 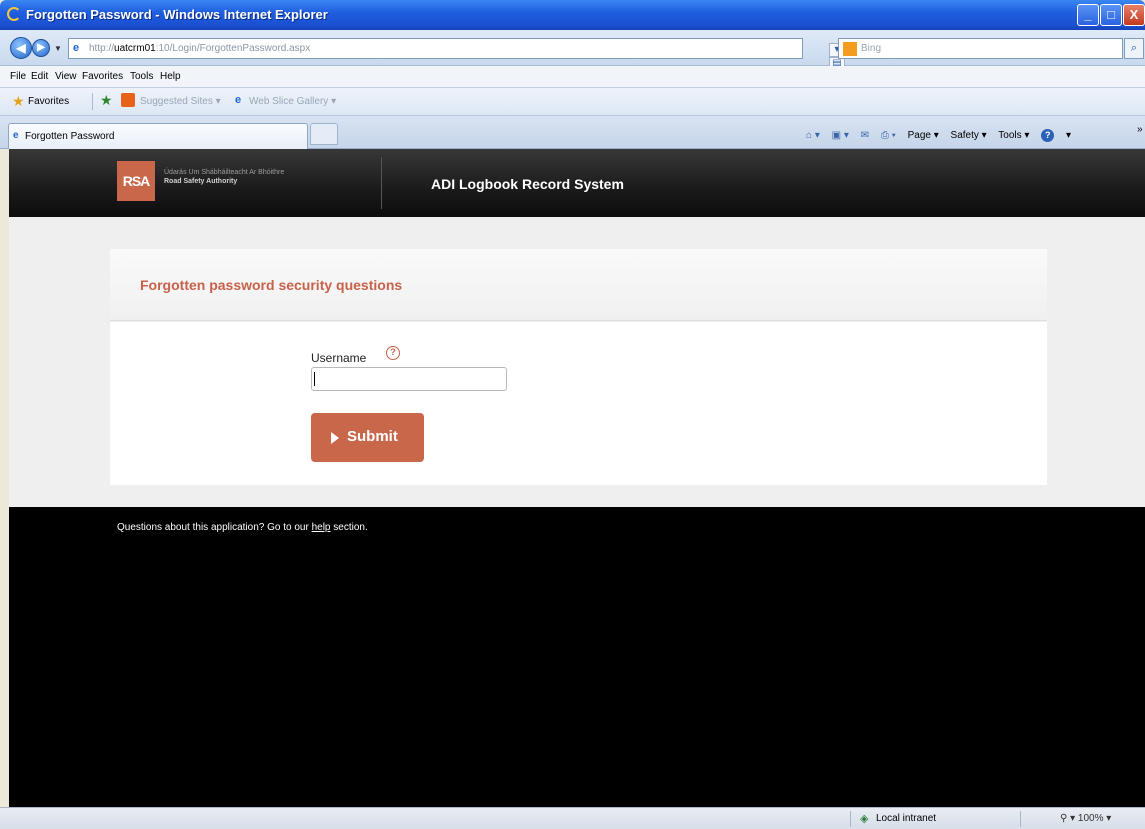 I want to click on suggested-sites-icon, so click(x=128, y=100).